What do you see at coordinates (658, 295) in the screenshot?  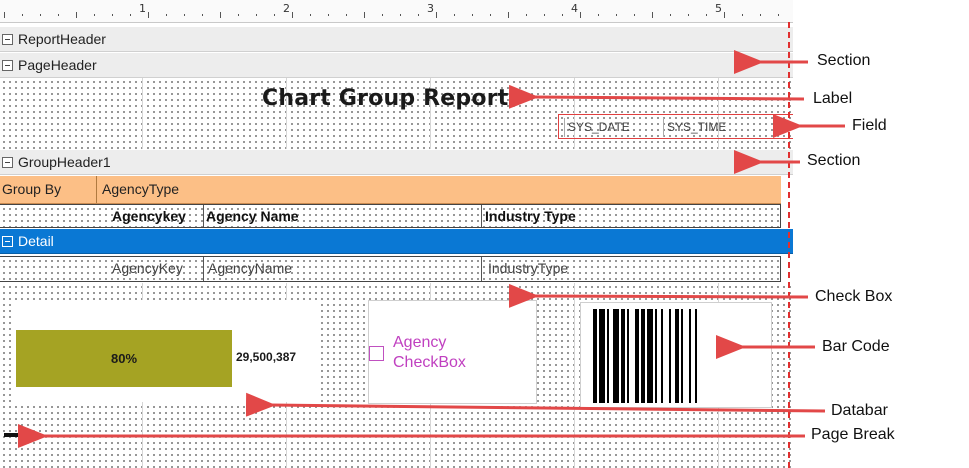 I see `arrow-check-box` at bounding box center [658, 295].